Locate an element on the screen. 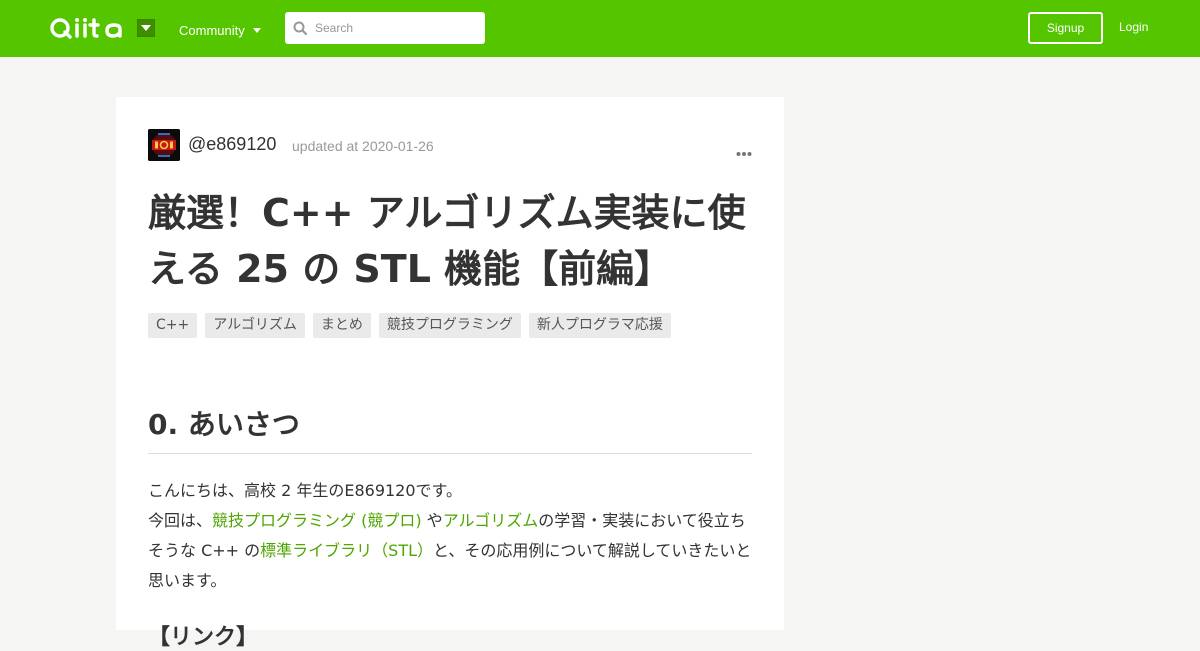  tag-competitive-programming: 競技プログラミング is located at coordinates (449, 325).